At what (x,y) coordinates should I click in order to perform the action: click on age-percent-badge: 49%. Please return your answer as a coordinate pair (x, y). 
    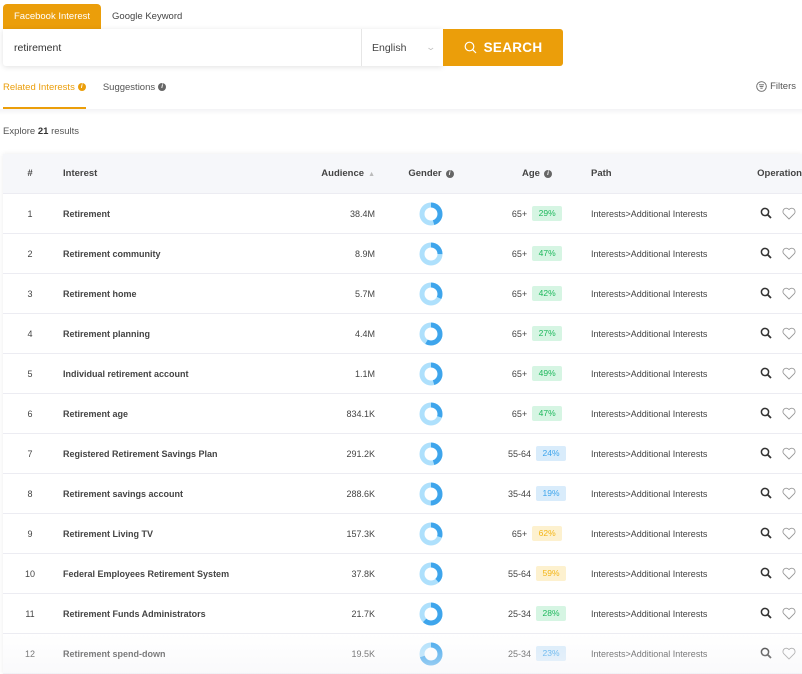
    Looking at the image, I should click on (547, 373).